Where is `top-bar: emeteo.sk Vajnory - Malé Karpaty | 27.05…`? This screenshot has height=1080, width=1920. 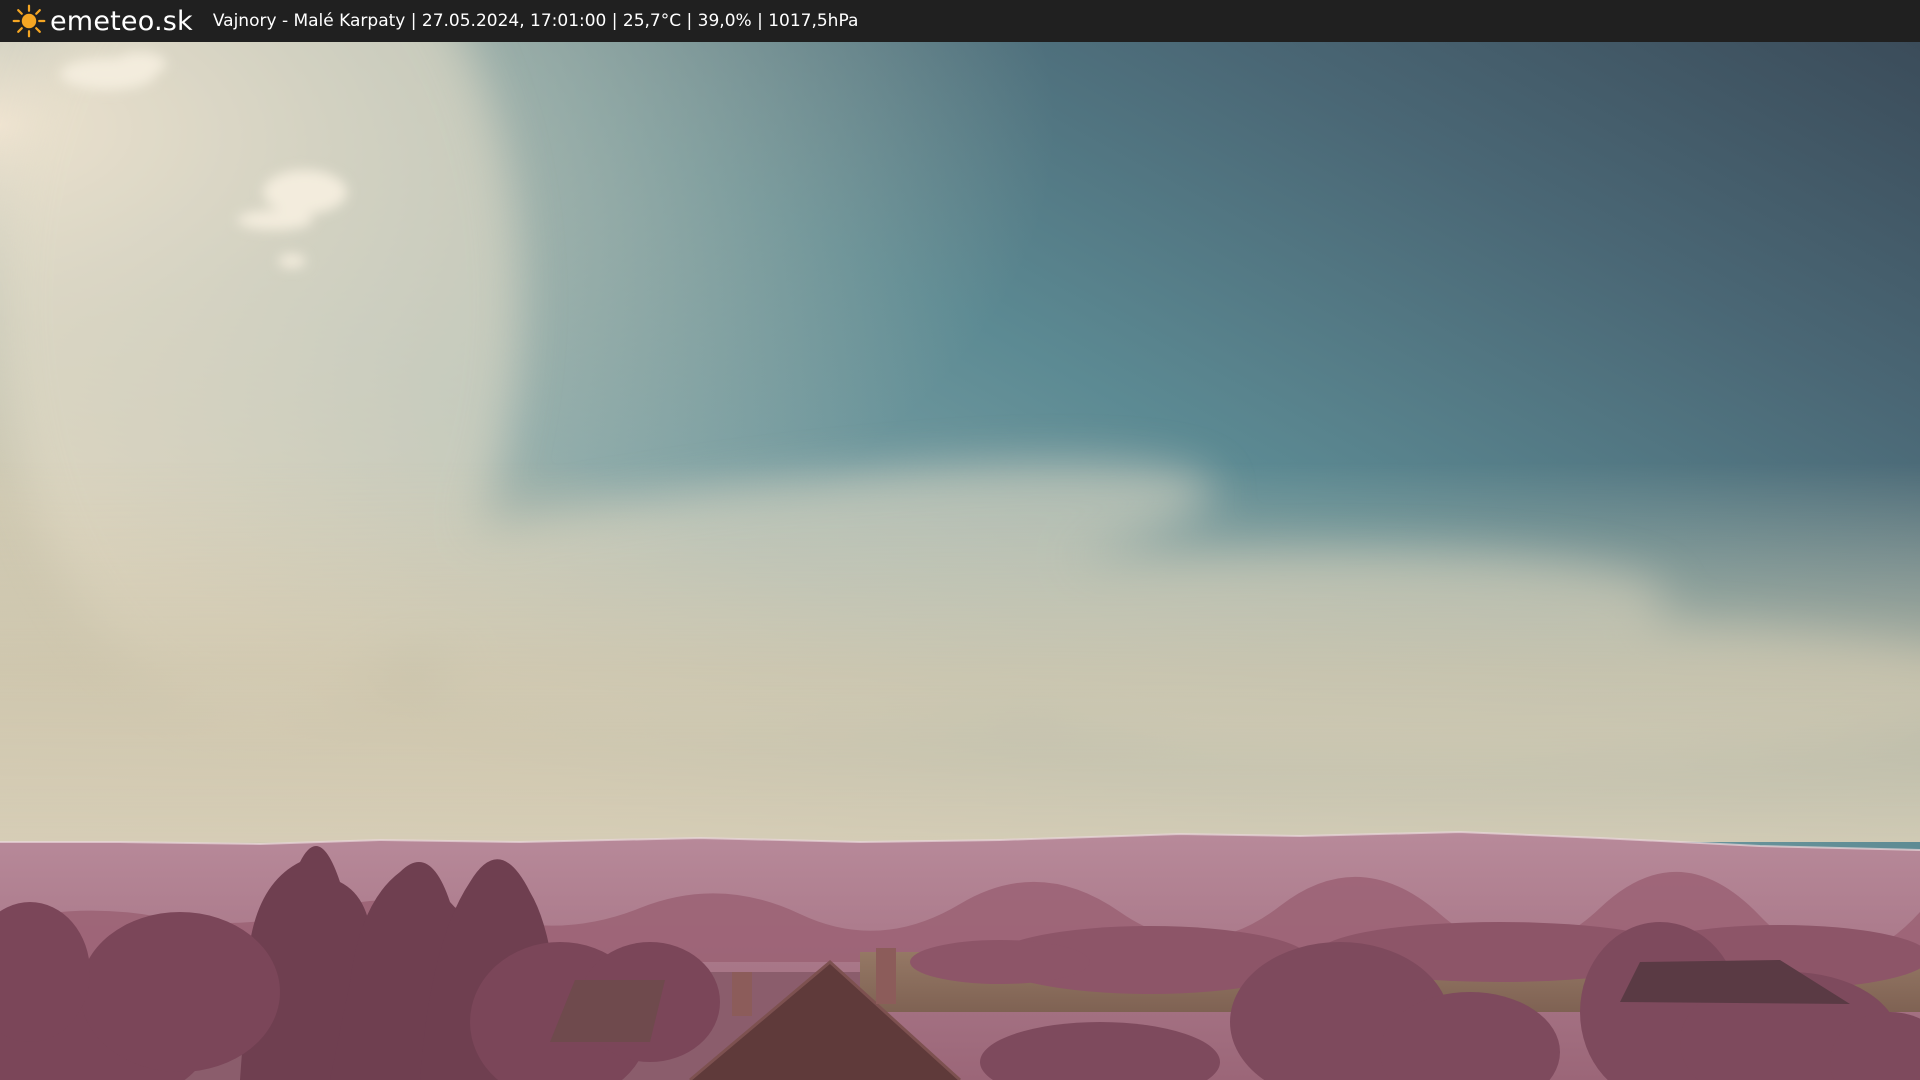 top-bar: emeteo.sk Vajnory - Malé Karpaty | 27.05… is located at coordinates (960, 21).